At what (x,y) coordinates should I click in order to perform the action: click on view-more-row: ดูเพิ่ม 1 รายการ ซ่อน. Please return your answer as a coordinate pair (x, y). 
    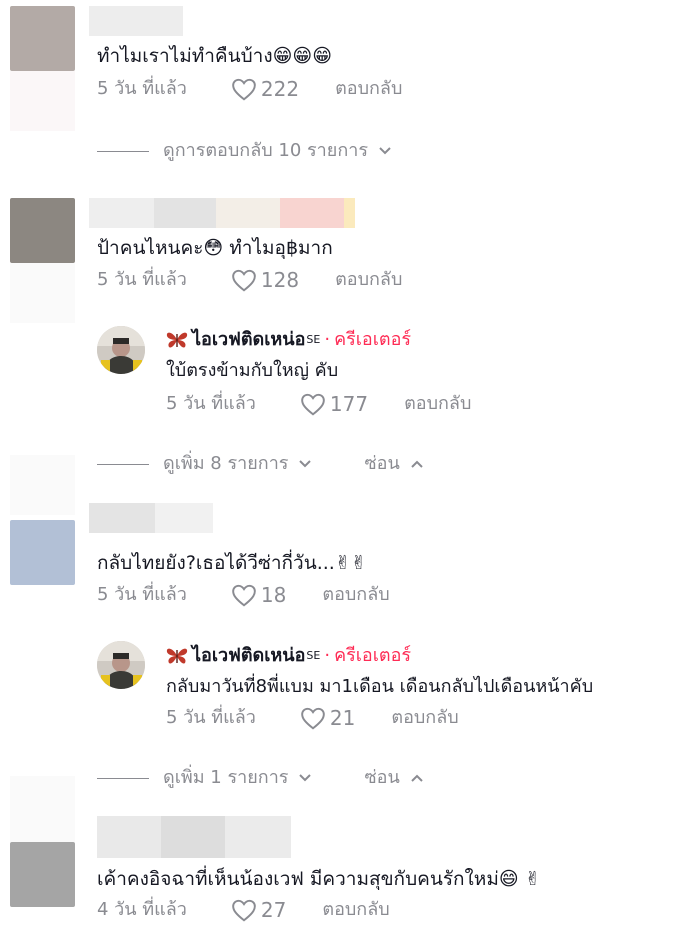
    Looking at the image, I should click on (260, 778).